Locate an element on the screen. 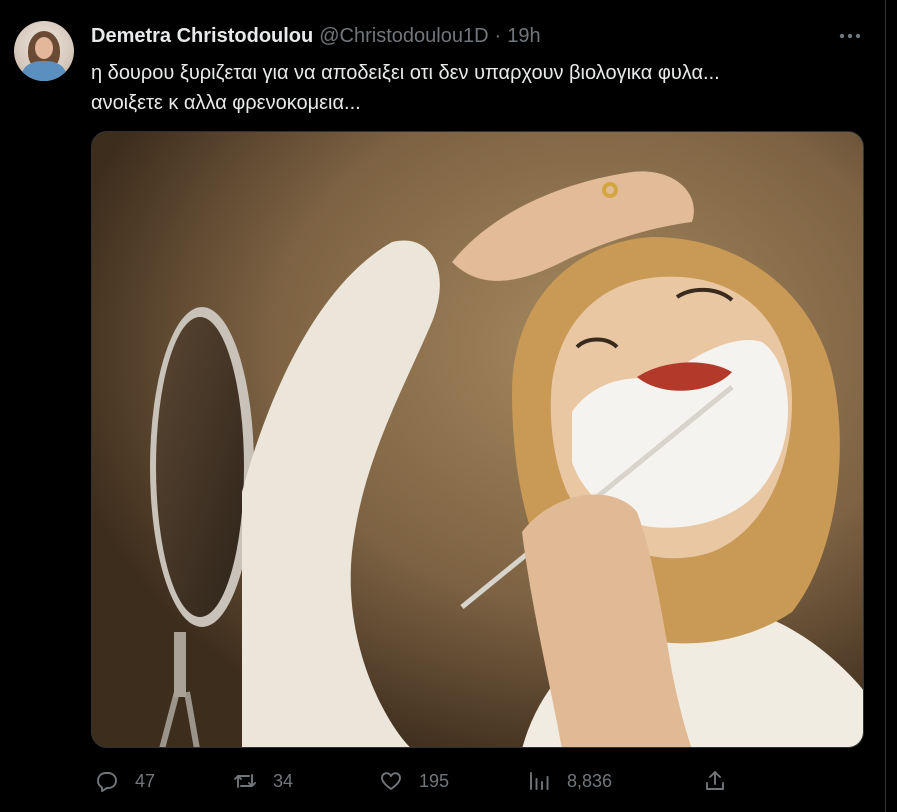 This screenshot has width=897, height=812. heart-icon is located at coordinates (391, 781).